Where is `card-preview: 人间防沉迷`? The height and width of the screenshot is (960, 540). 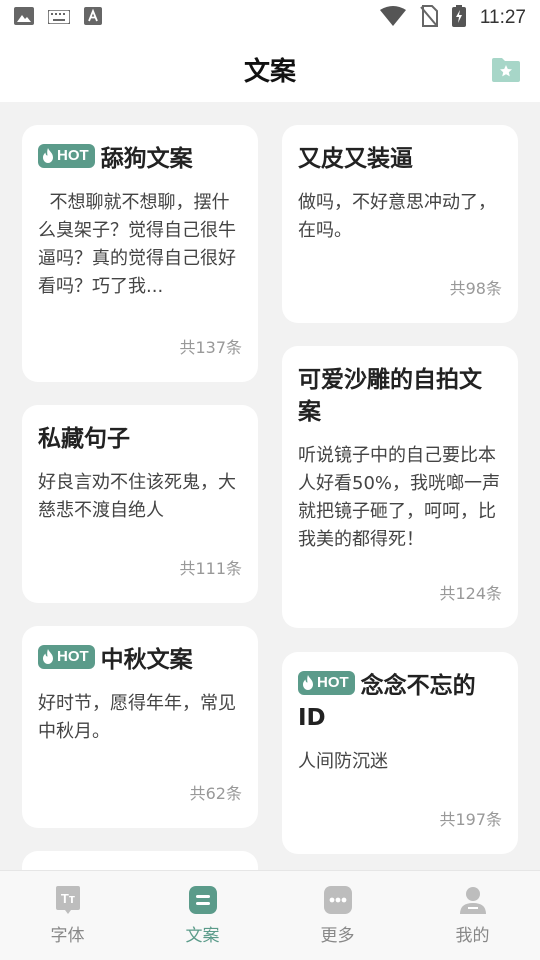
card-preview: 人间防沉迷 is located at coordinates (343, 761).